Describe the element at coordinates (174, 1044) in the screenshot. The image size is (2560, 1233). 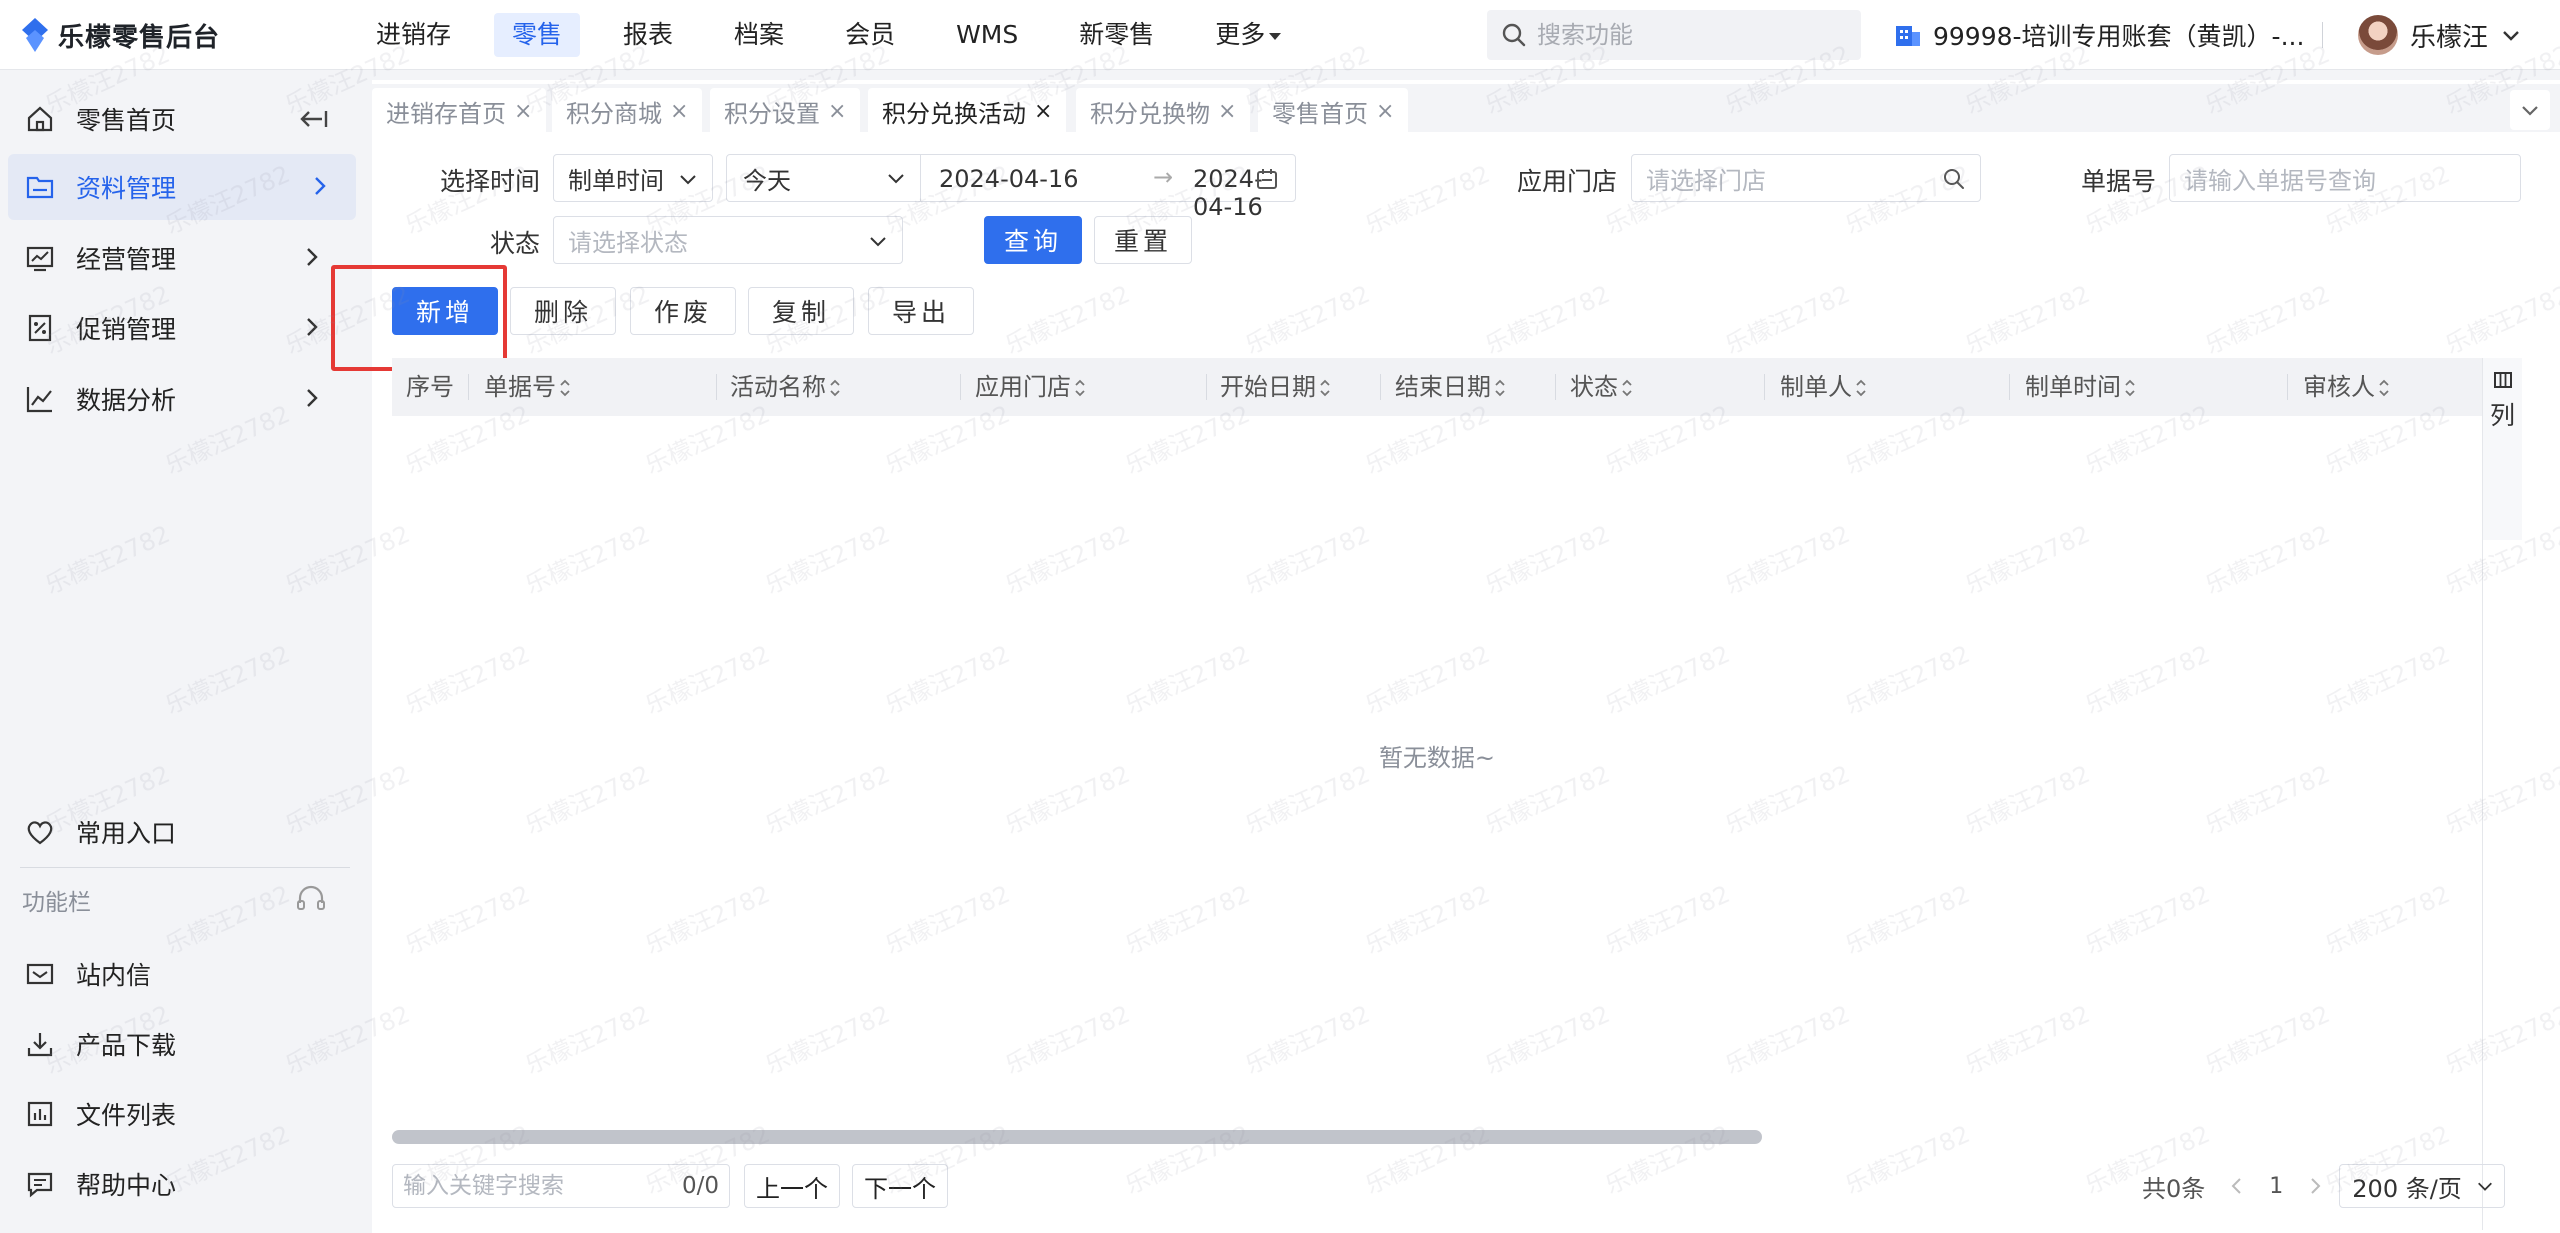
I see `sidebar-tool-downloads: 产品下载` at that location.